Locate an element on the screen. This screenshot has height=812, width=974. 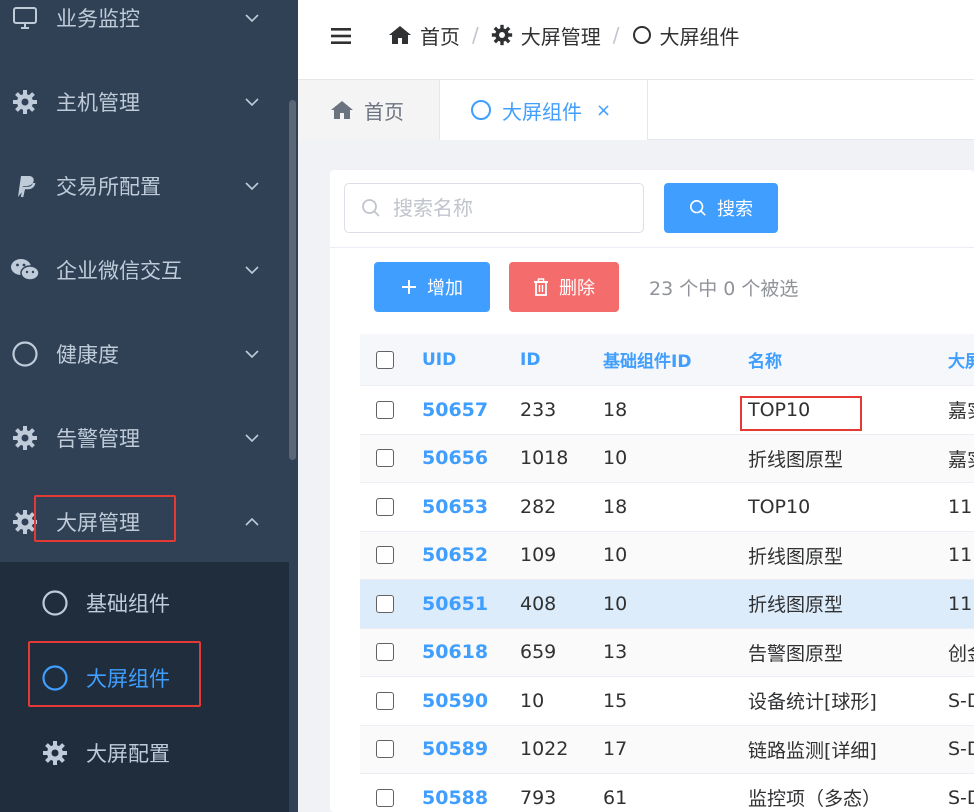
cell-uid: 50656 is located at coordinates (455, 459).